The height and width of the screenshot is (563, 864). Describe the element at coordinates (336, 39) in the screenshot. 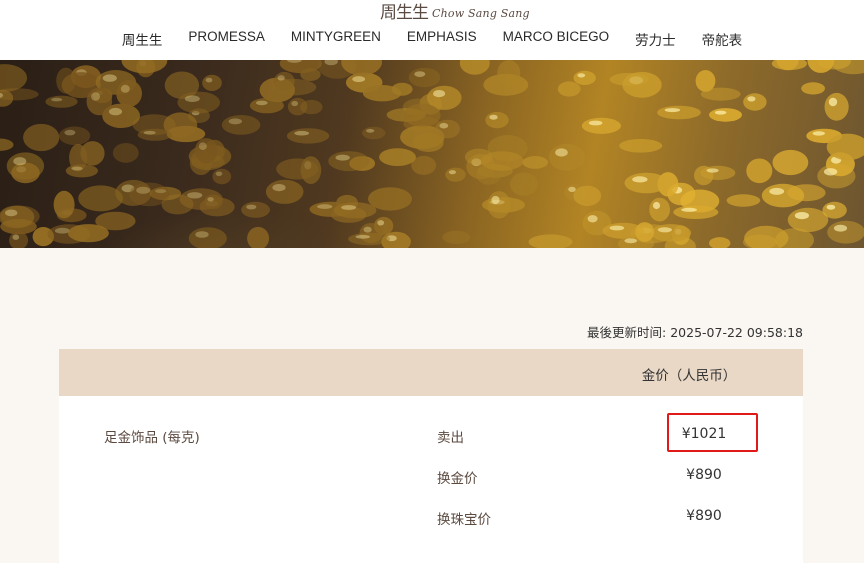

I see `nav-item-mintygreen: MINTYGREEN` at that location.